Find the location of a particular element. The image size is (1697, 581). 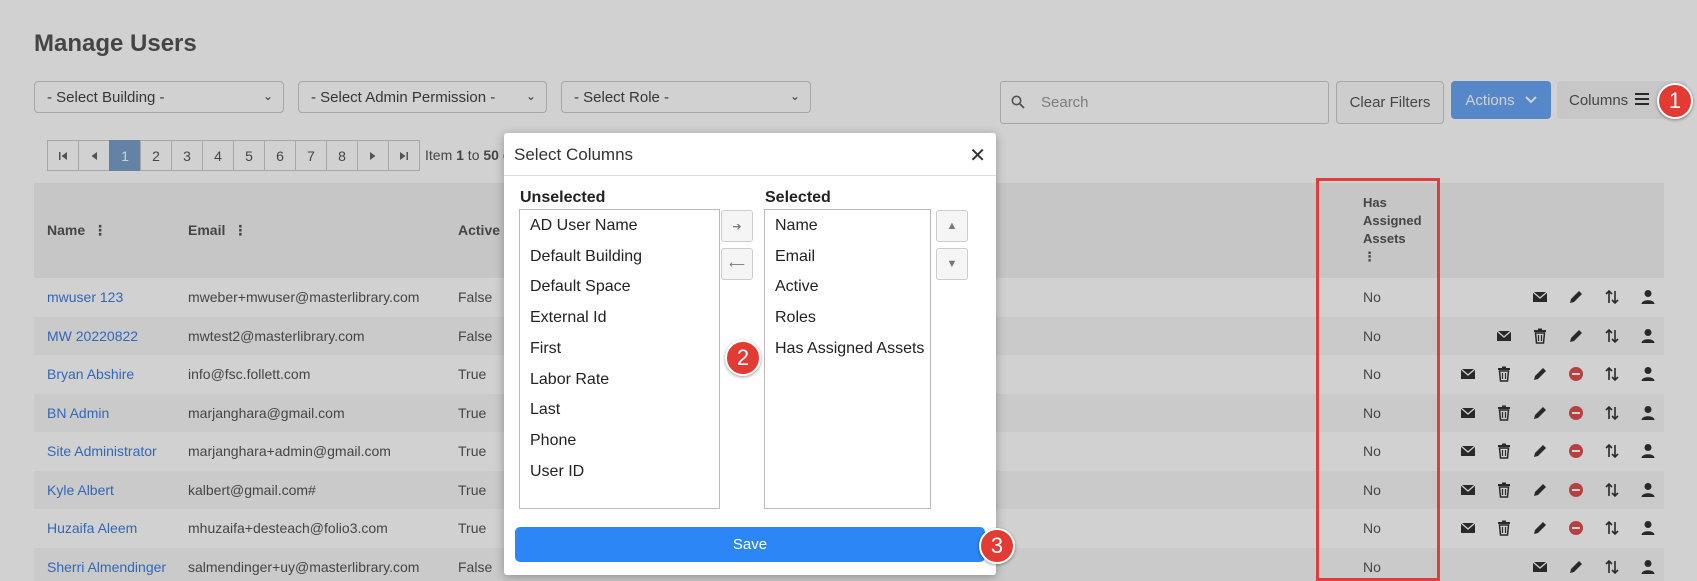

modal-title: Select Columns is located at coordinates (574, 154).